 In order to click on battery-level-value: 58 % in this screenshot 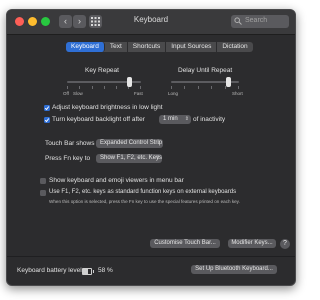, I will do `click(105, 270)`.